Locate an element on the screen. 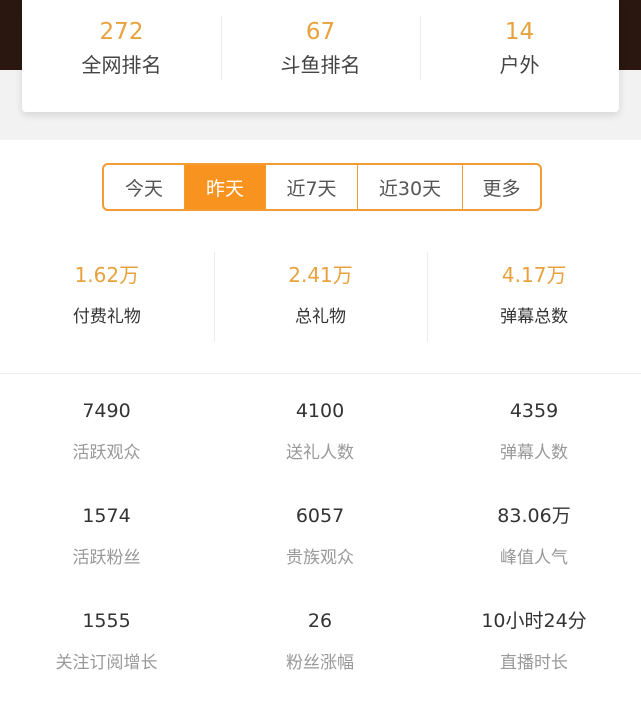  period-tabs: 今天 昨天 近7天 近30天 更多 is located at coordinates (322, 187).